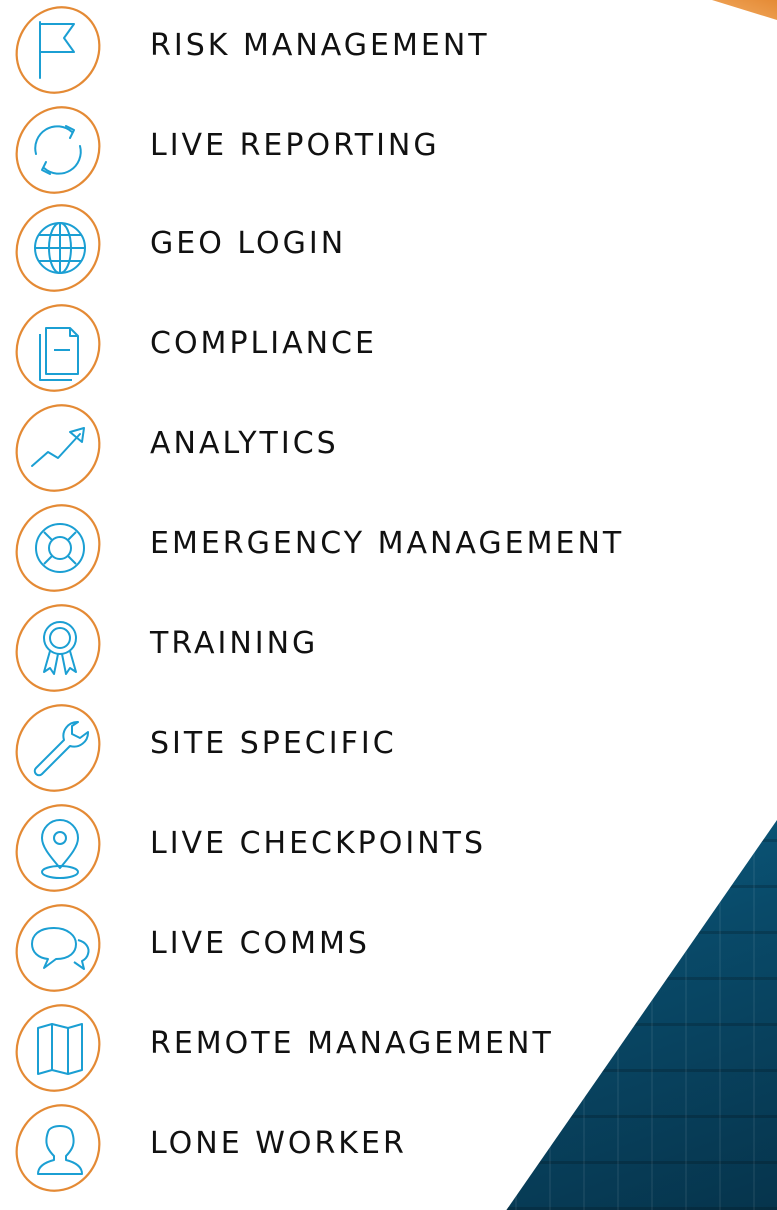  Describe the element at coordinates (318, 843) in the screenshot. I see `feature-label: LIVE CHECKPOINTS` at that location.